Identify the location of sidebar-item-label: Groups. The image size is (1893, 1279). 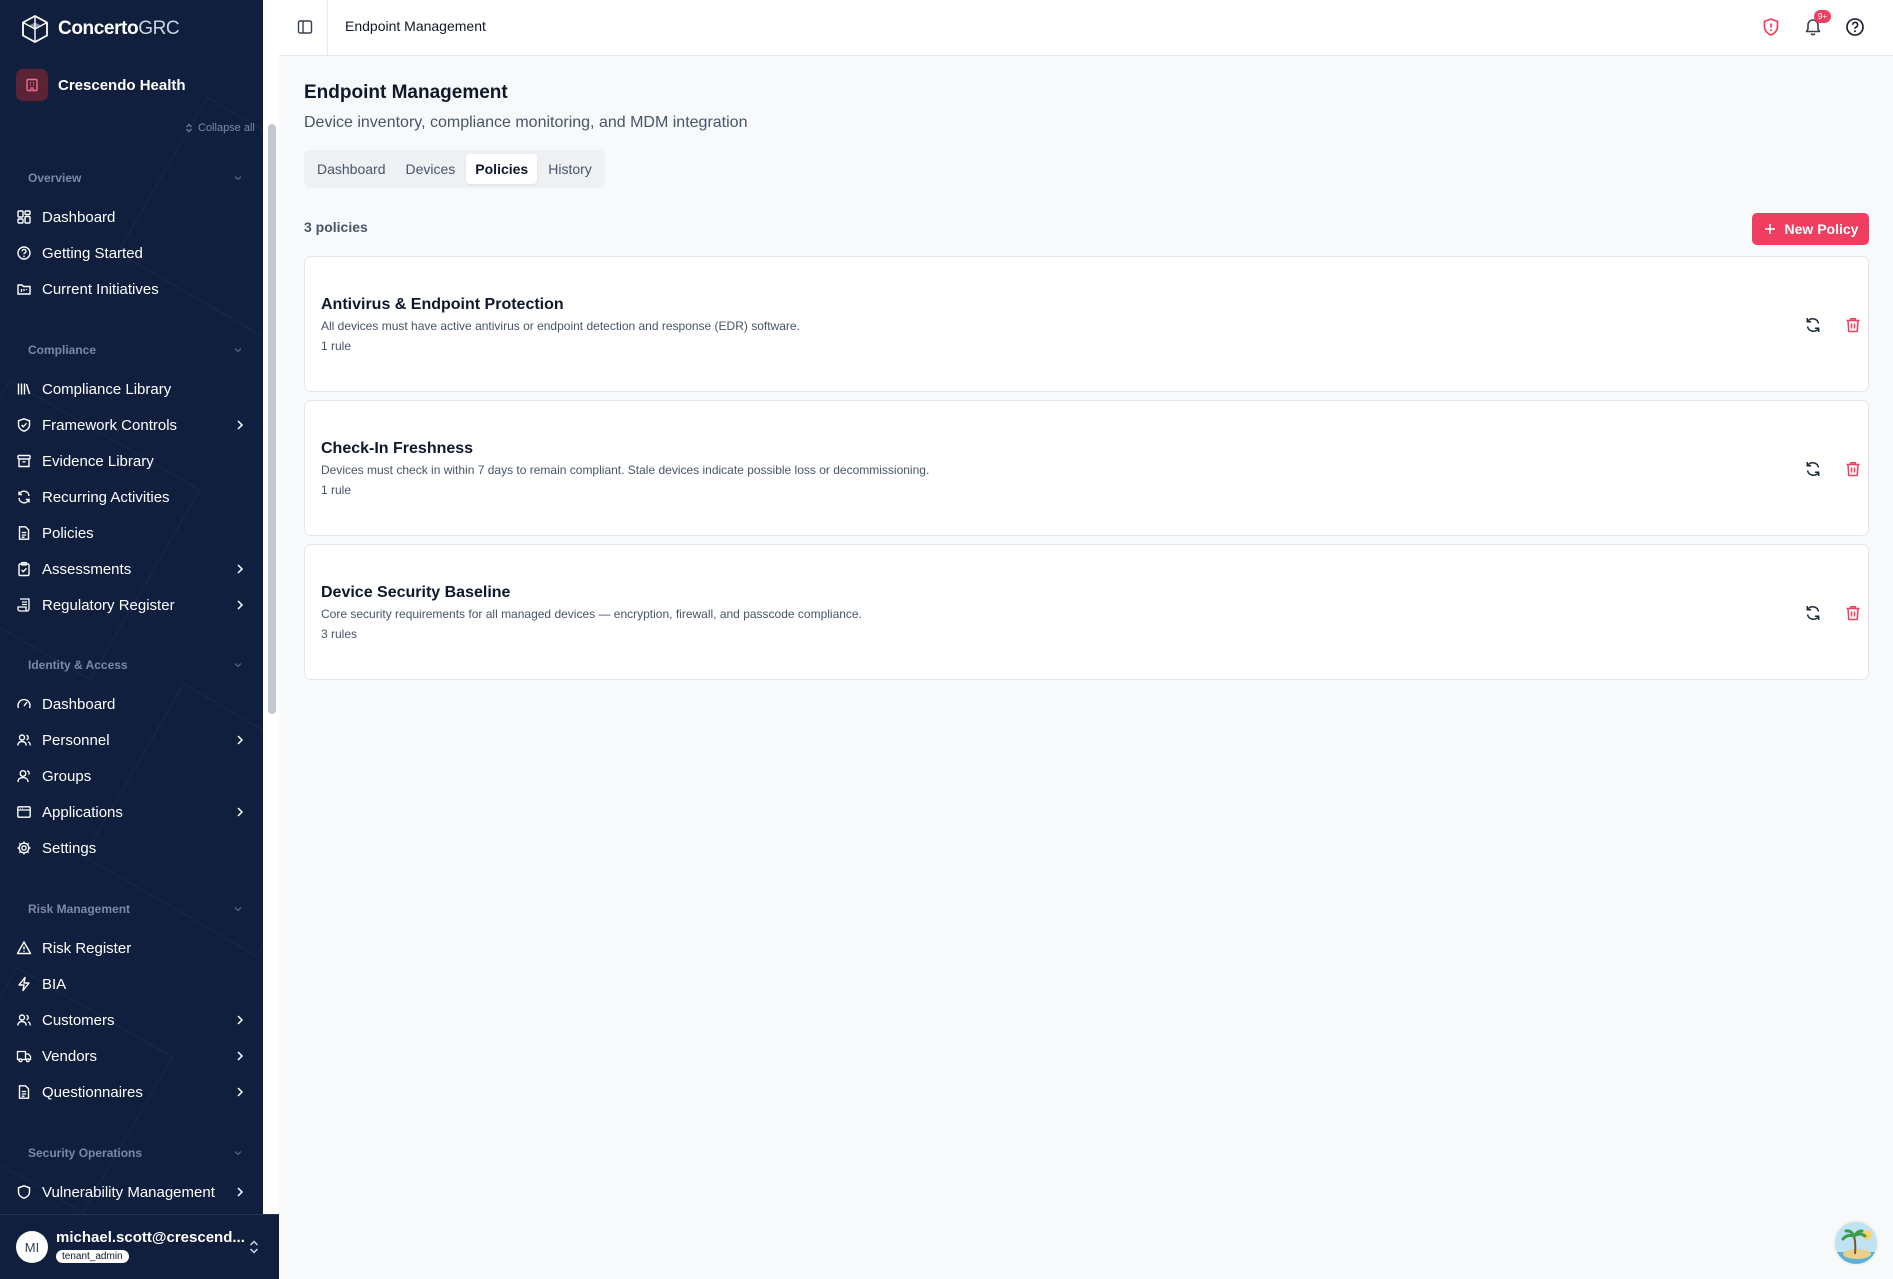
(67, 776).